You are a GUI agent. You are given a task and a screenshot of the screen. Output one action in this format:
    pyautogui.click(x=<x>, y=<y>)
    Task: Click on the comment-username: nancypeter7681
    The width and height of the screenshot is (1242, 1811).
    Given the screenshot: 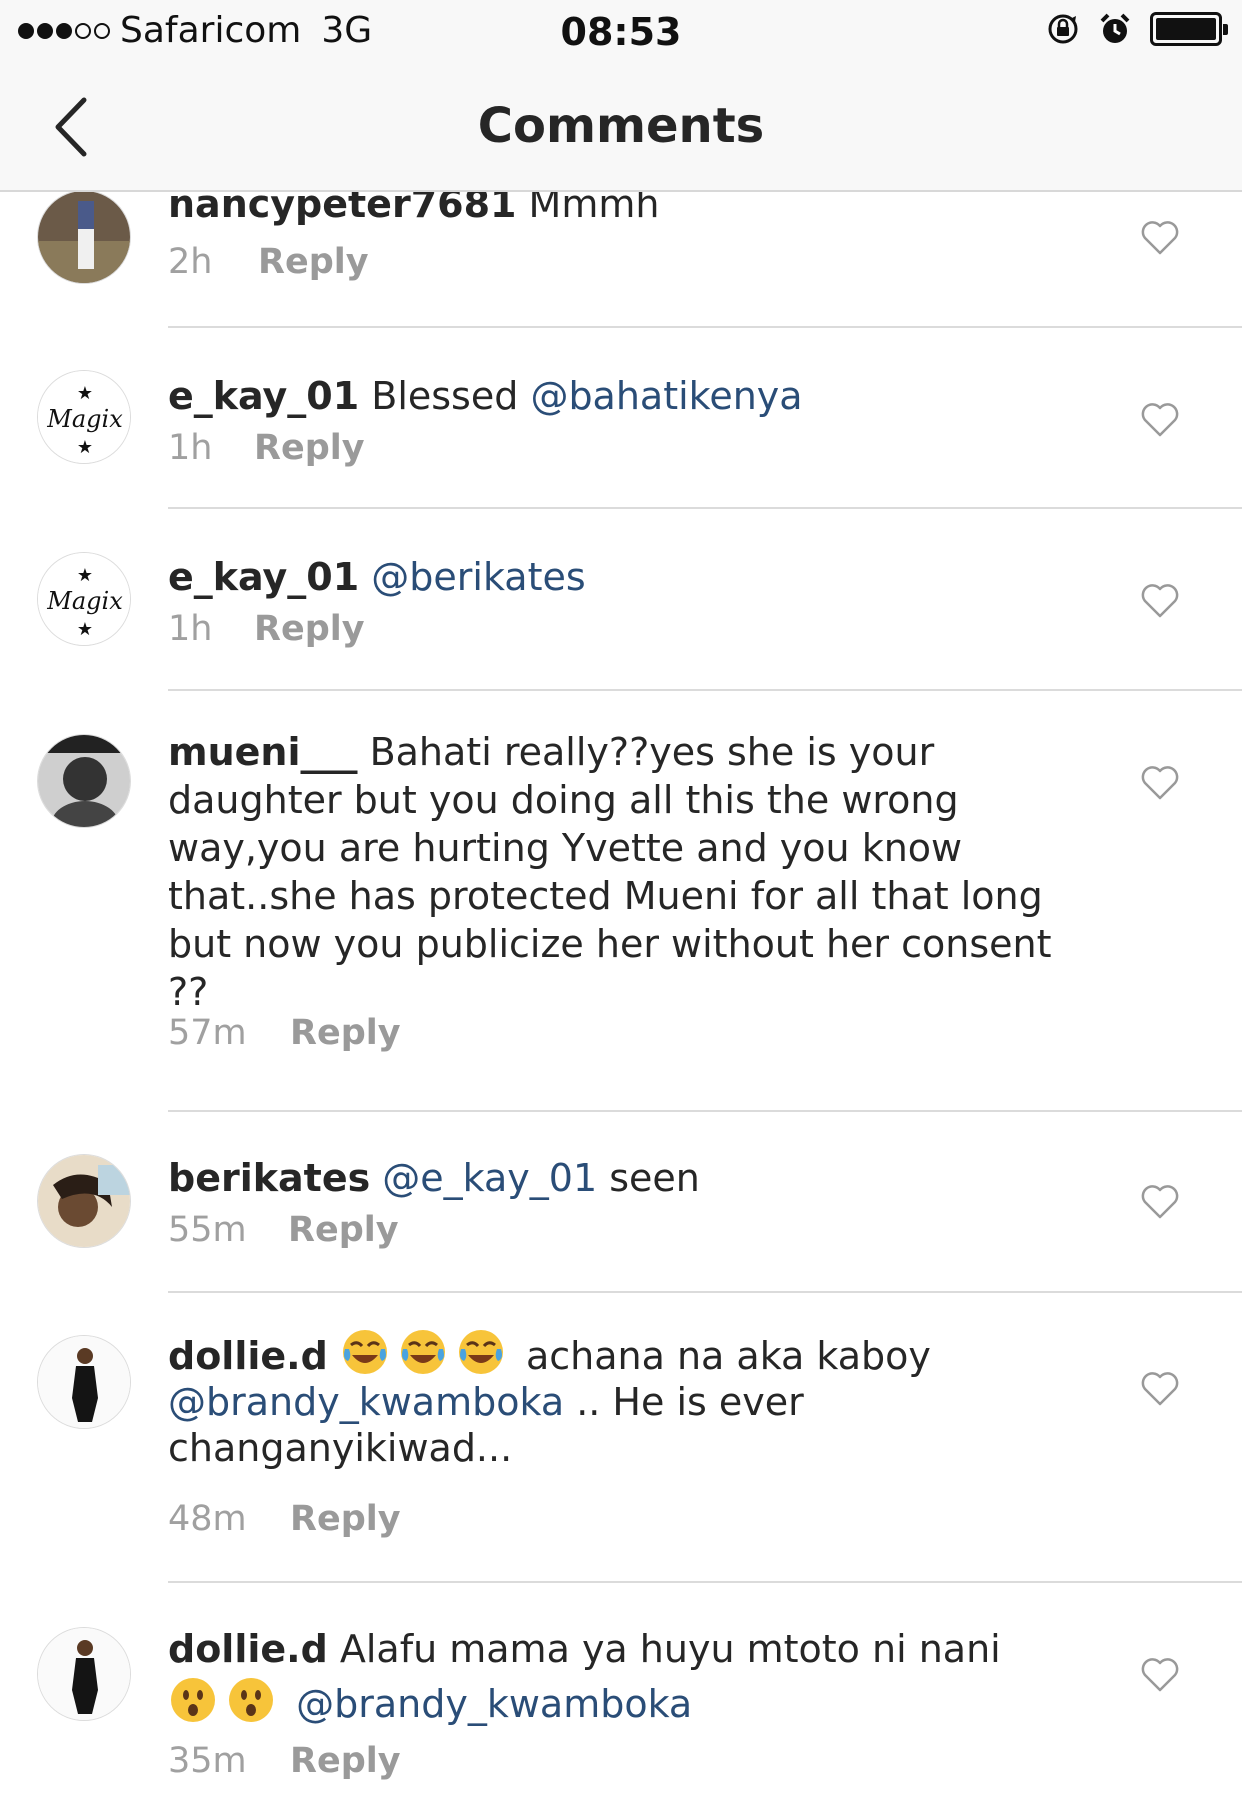 What is the action you would take?
    pyautogui.click(x=342, y=209)
    